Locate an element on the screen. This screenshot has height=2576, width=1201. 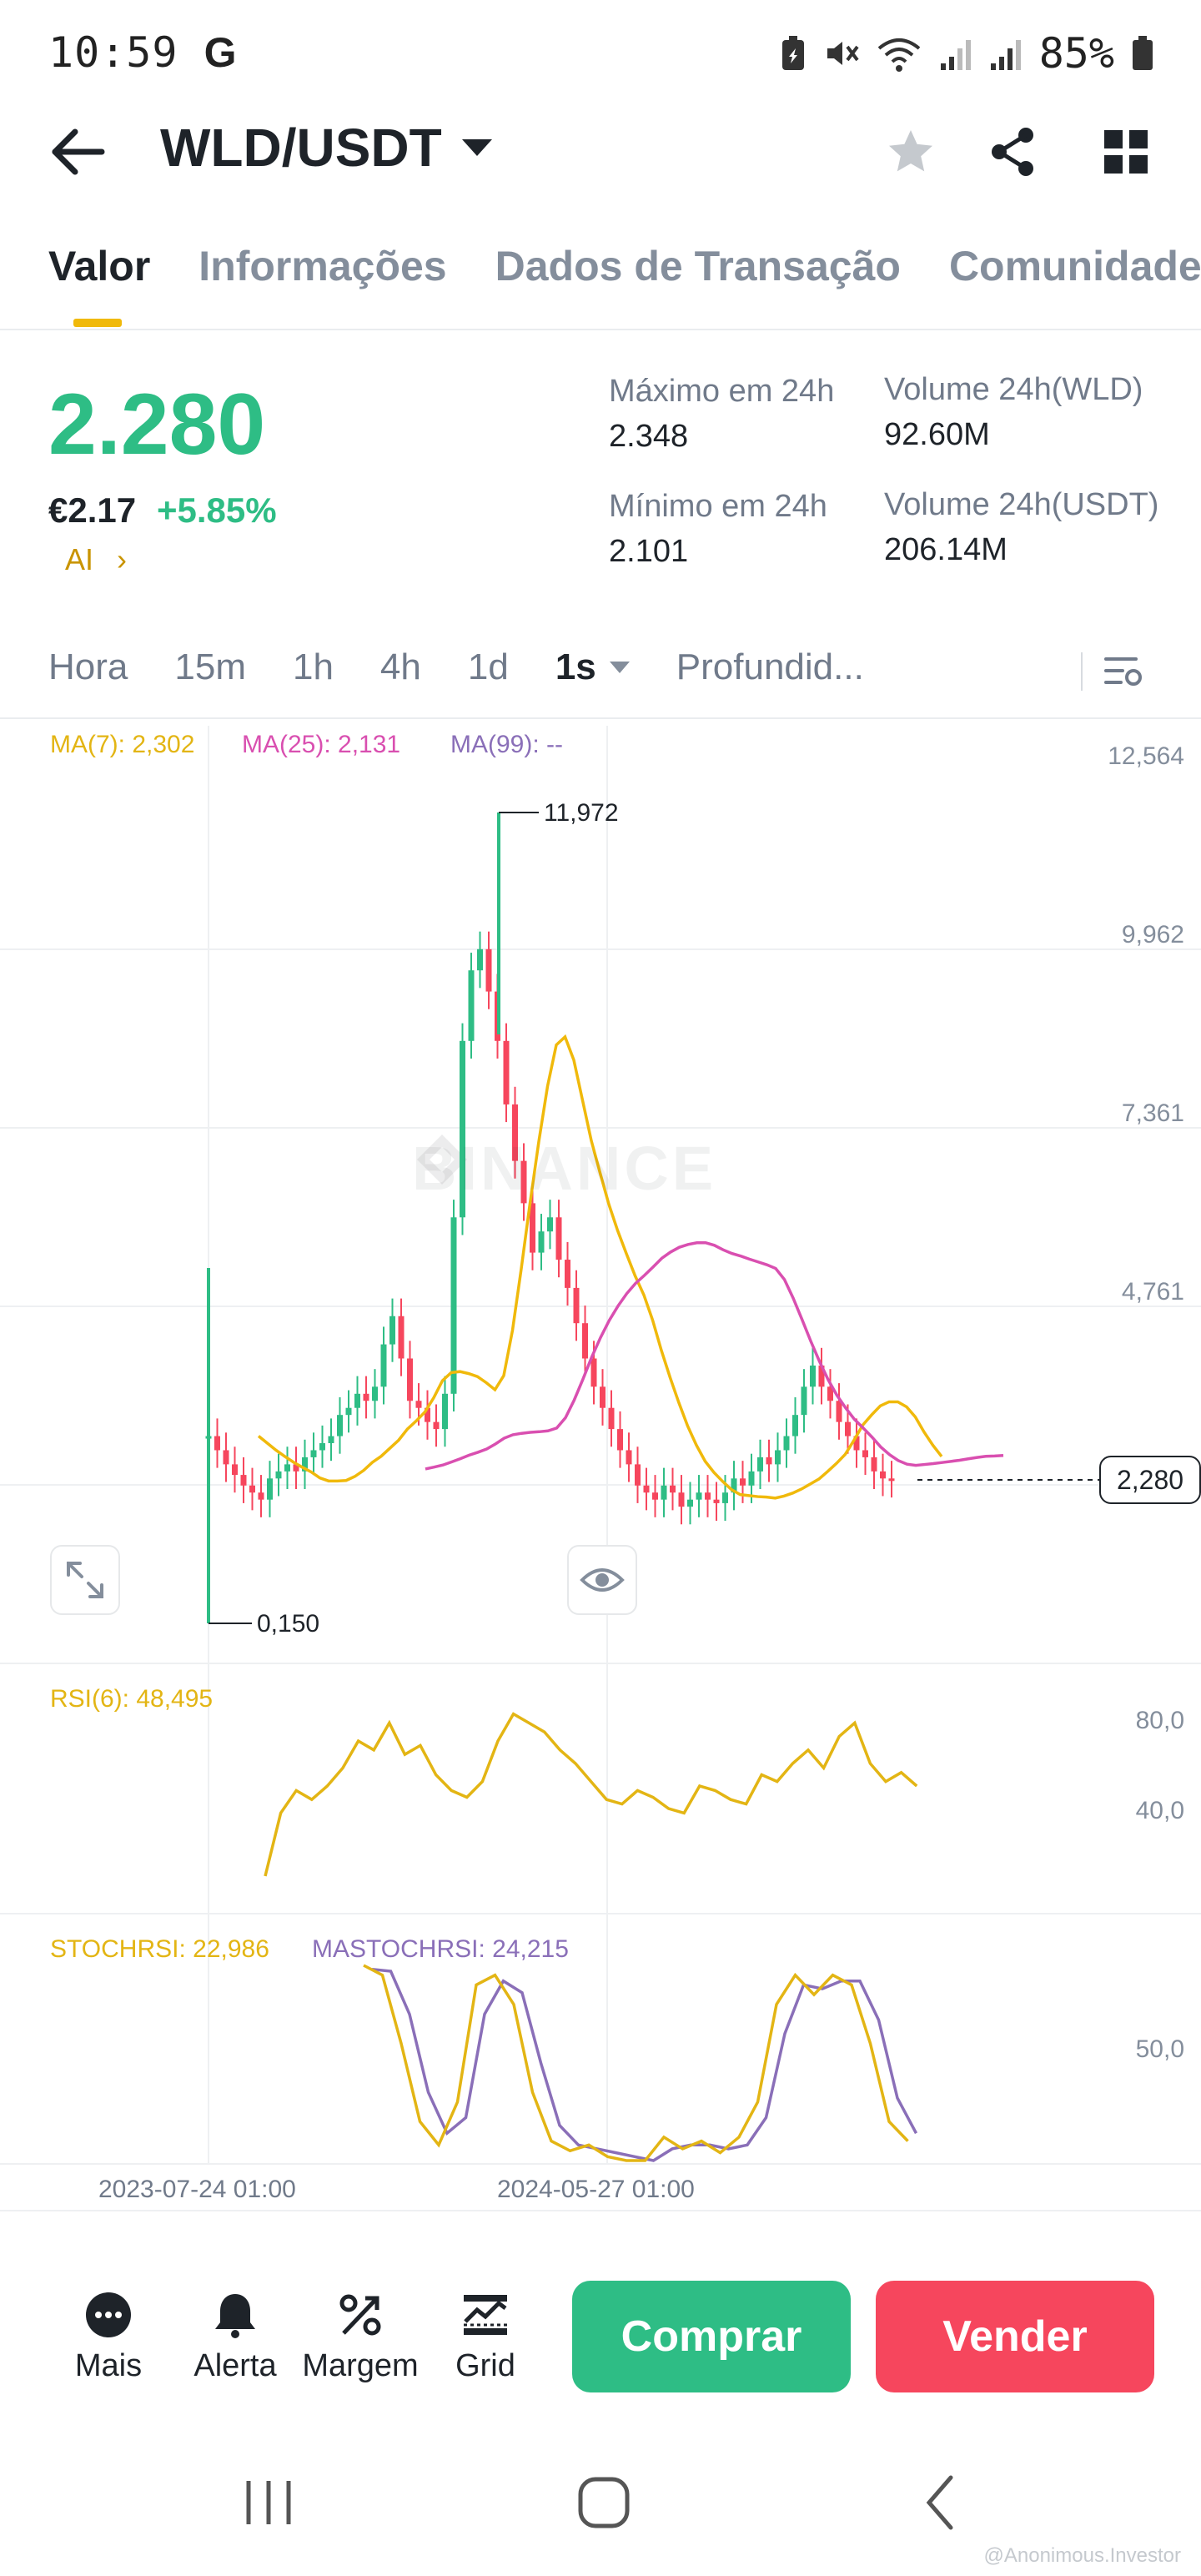
margin-button: Margem is located at coordinates (361, 2337).